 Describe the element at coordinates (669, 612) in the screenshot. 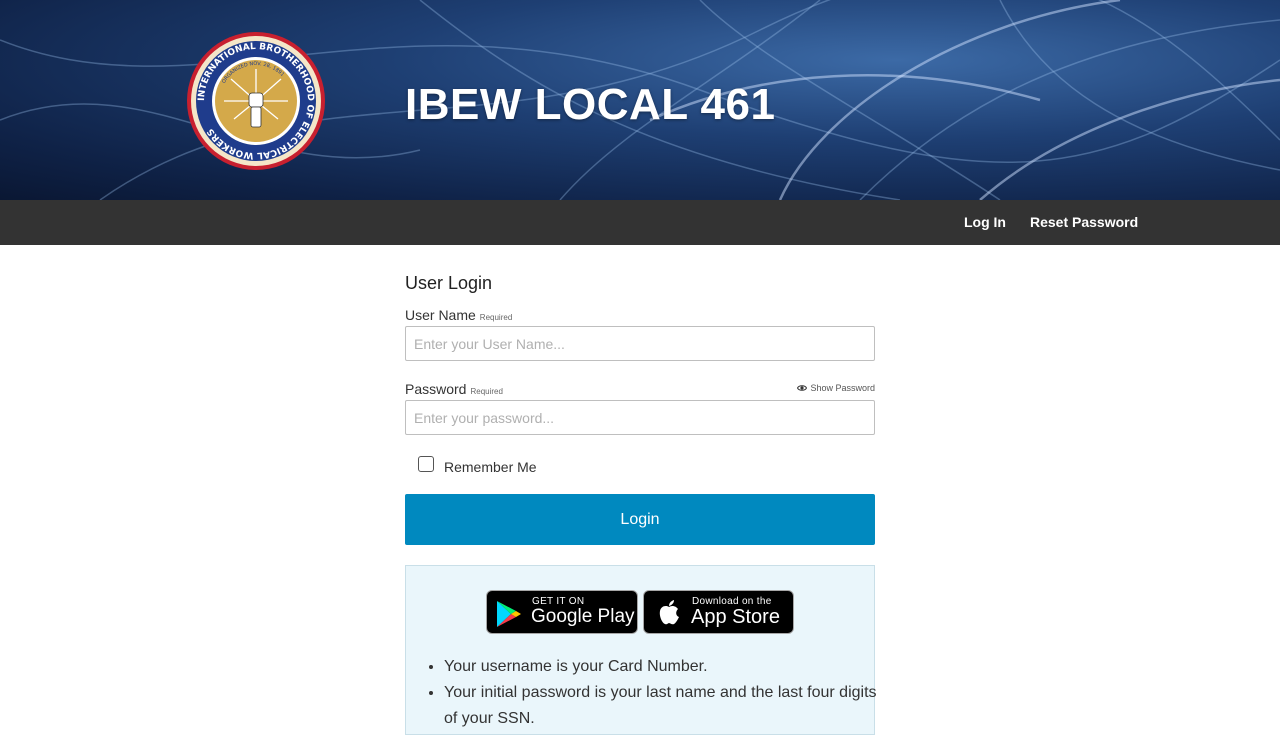

I see `apple-icon` at that location.